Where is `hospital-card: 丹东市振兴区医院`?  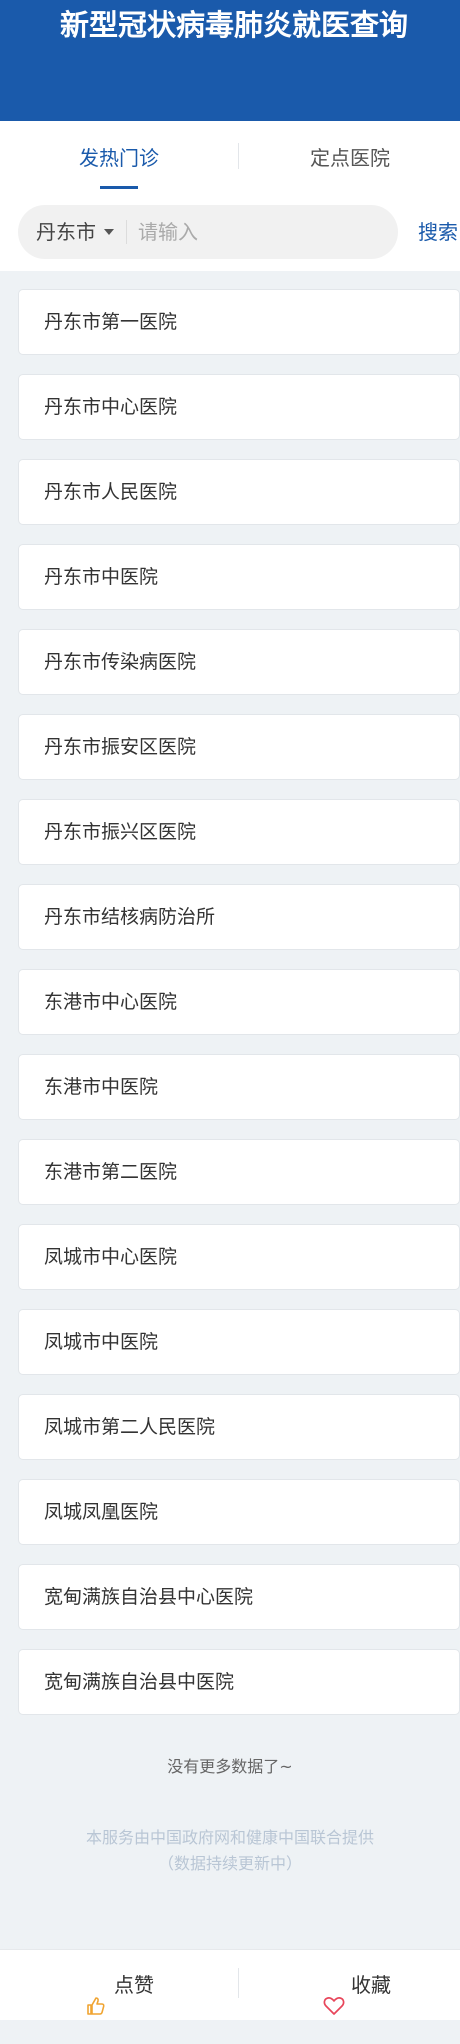
hospital-card: 丹东市振兴区医院 is located at coordinates (239, 832).